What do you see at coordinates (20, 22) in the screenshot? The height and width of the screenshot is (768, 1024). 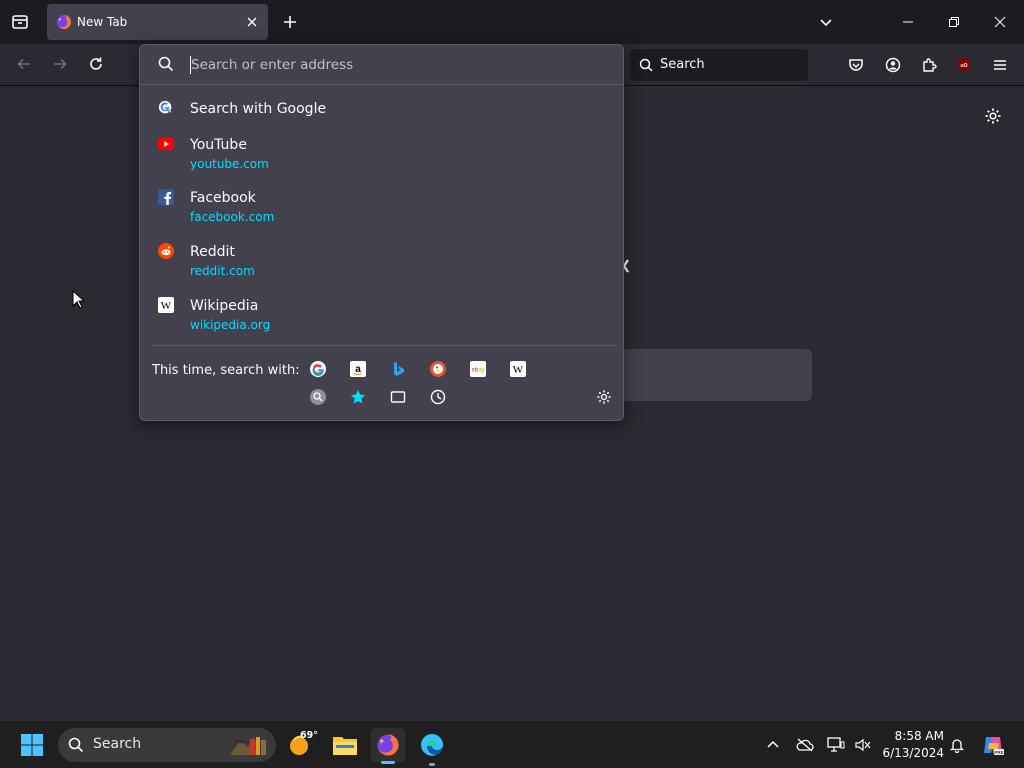 I see `firefox-view-icon` at bounding box center [20, 22].